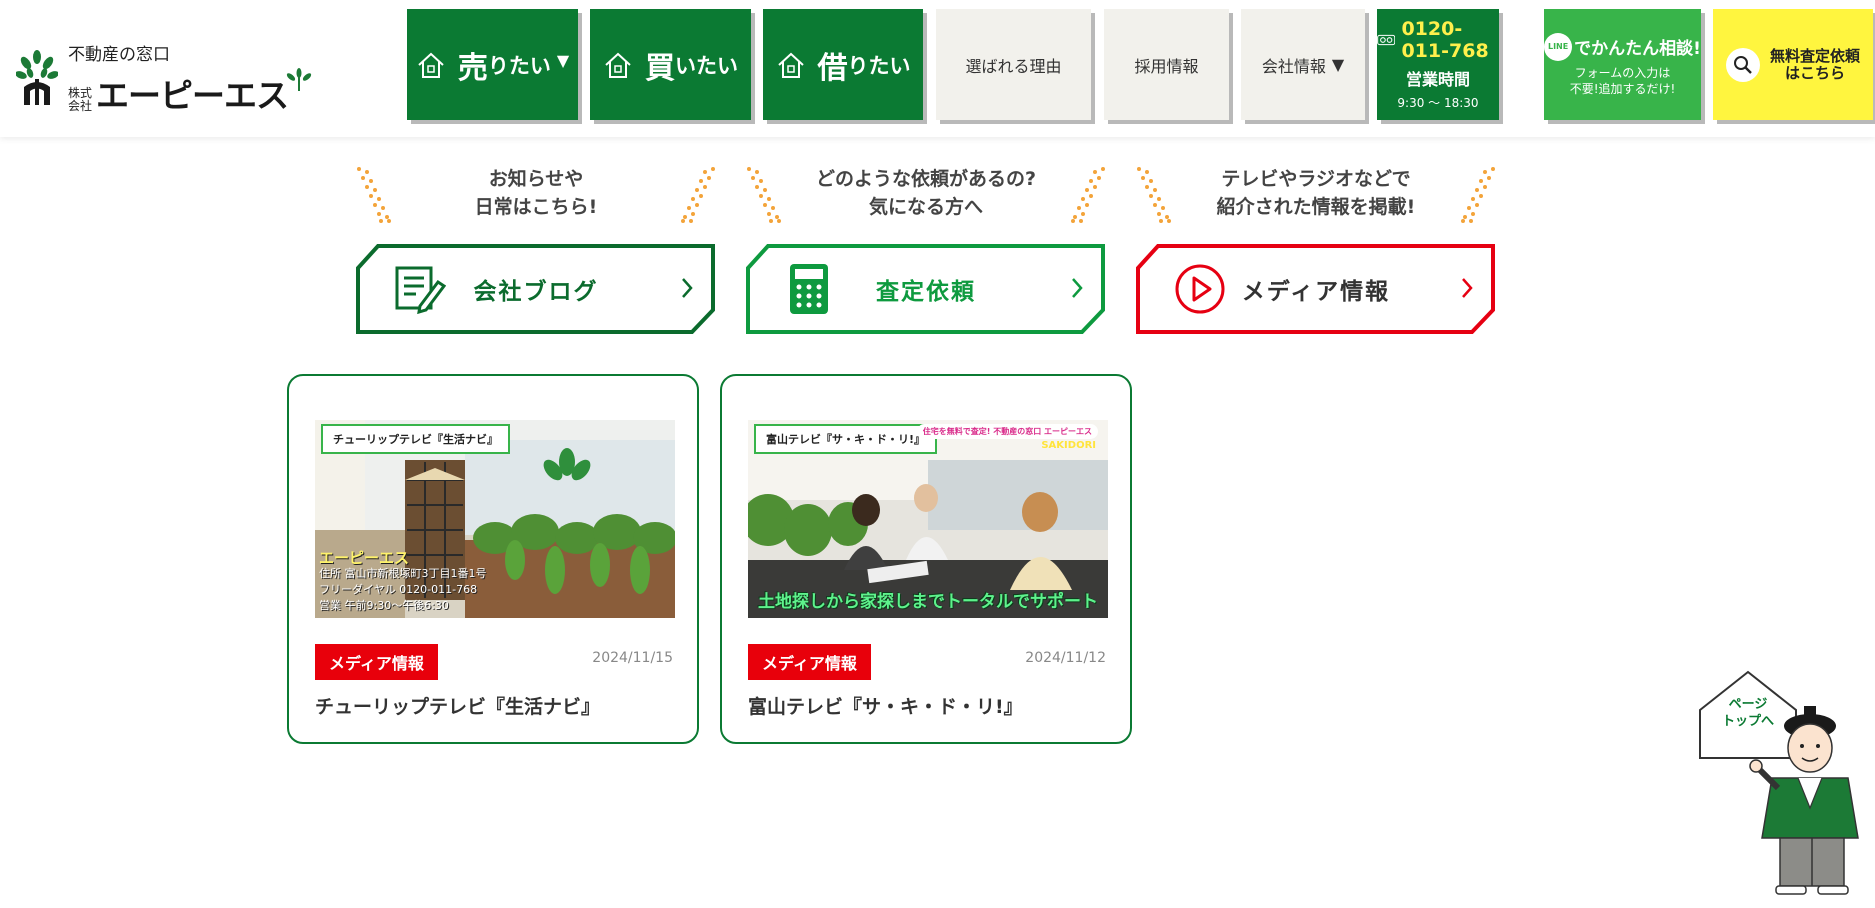 Image resolution: width=1875 pixels, height=908 pixels. What do you see at coordinates (1622, 72) in the screenshot?
I see `line-sub-1: フォームの入力は` at bounding box center [1622, 72].